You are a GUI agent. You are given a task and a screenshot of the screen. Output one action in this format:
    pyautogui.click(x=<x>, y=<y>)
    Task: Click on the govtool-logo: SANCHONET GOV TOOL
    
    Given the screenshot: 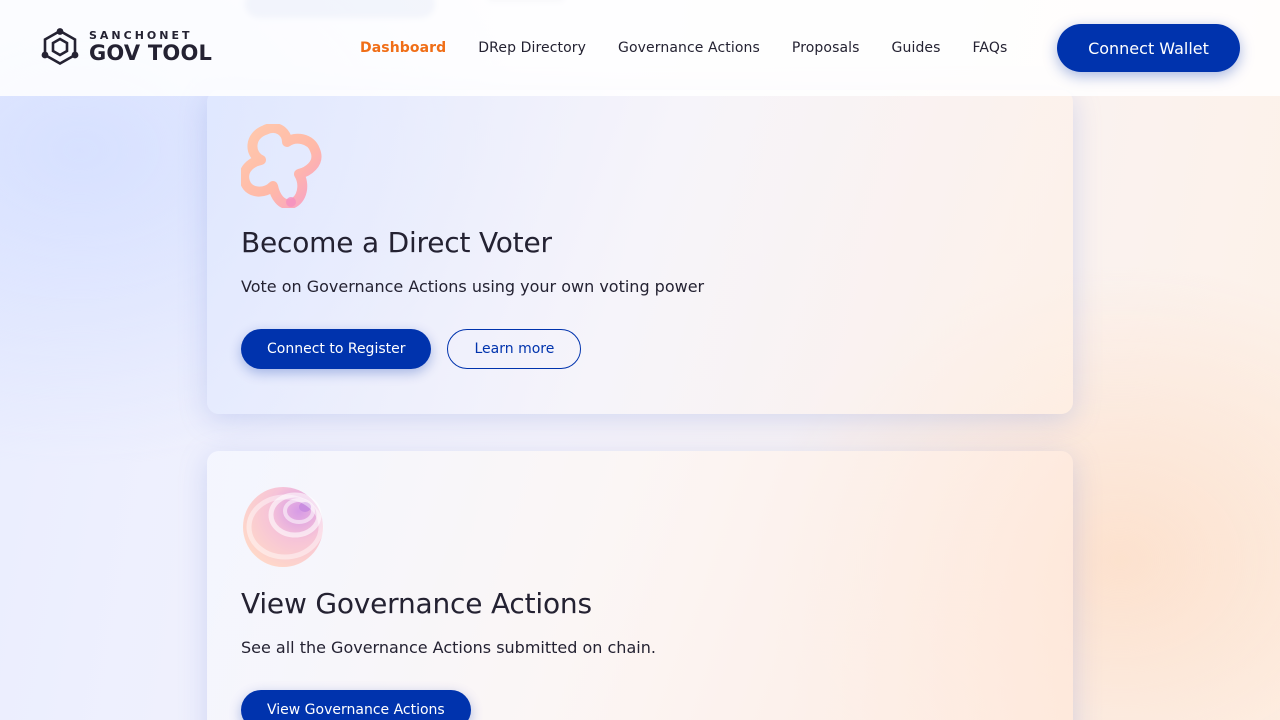 What is the action you would take?
    pyautogui.click(x=126, y=47)
    